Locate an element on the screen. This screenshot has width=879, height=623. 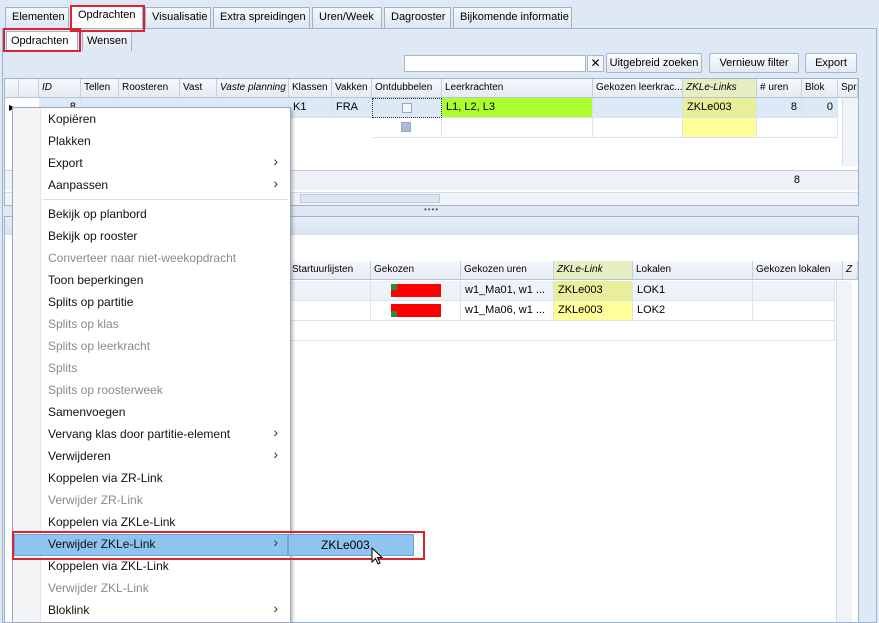
col-vaste-planning: Vaste planning is located at coordinates (253, 88).